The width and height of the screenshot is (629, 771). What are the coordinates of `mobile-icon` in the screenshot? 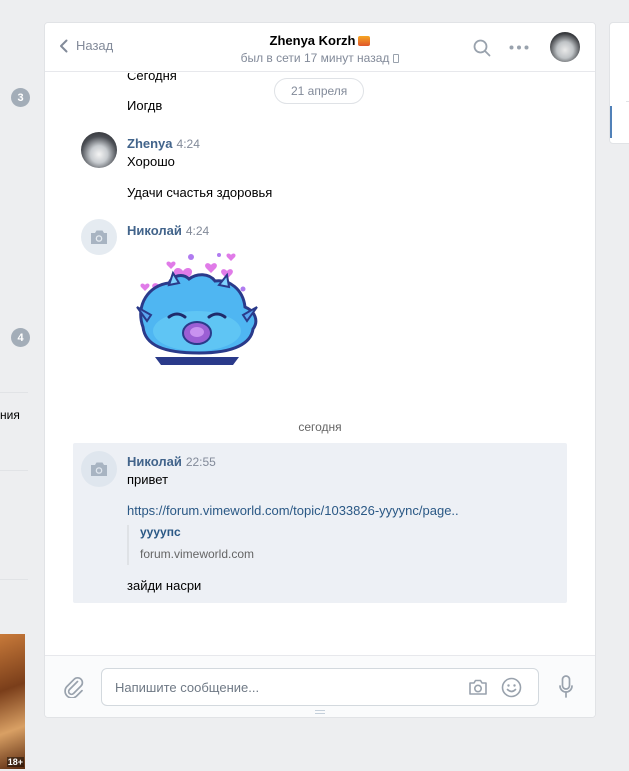 It's located at (396, 58).